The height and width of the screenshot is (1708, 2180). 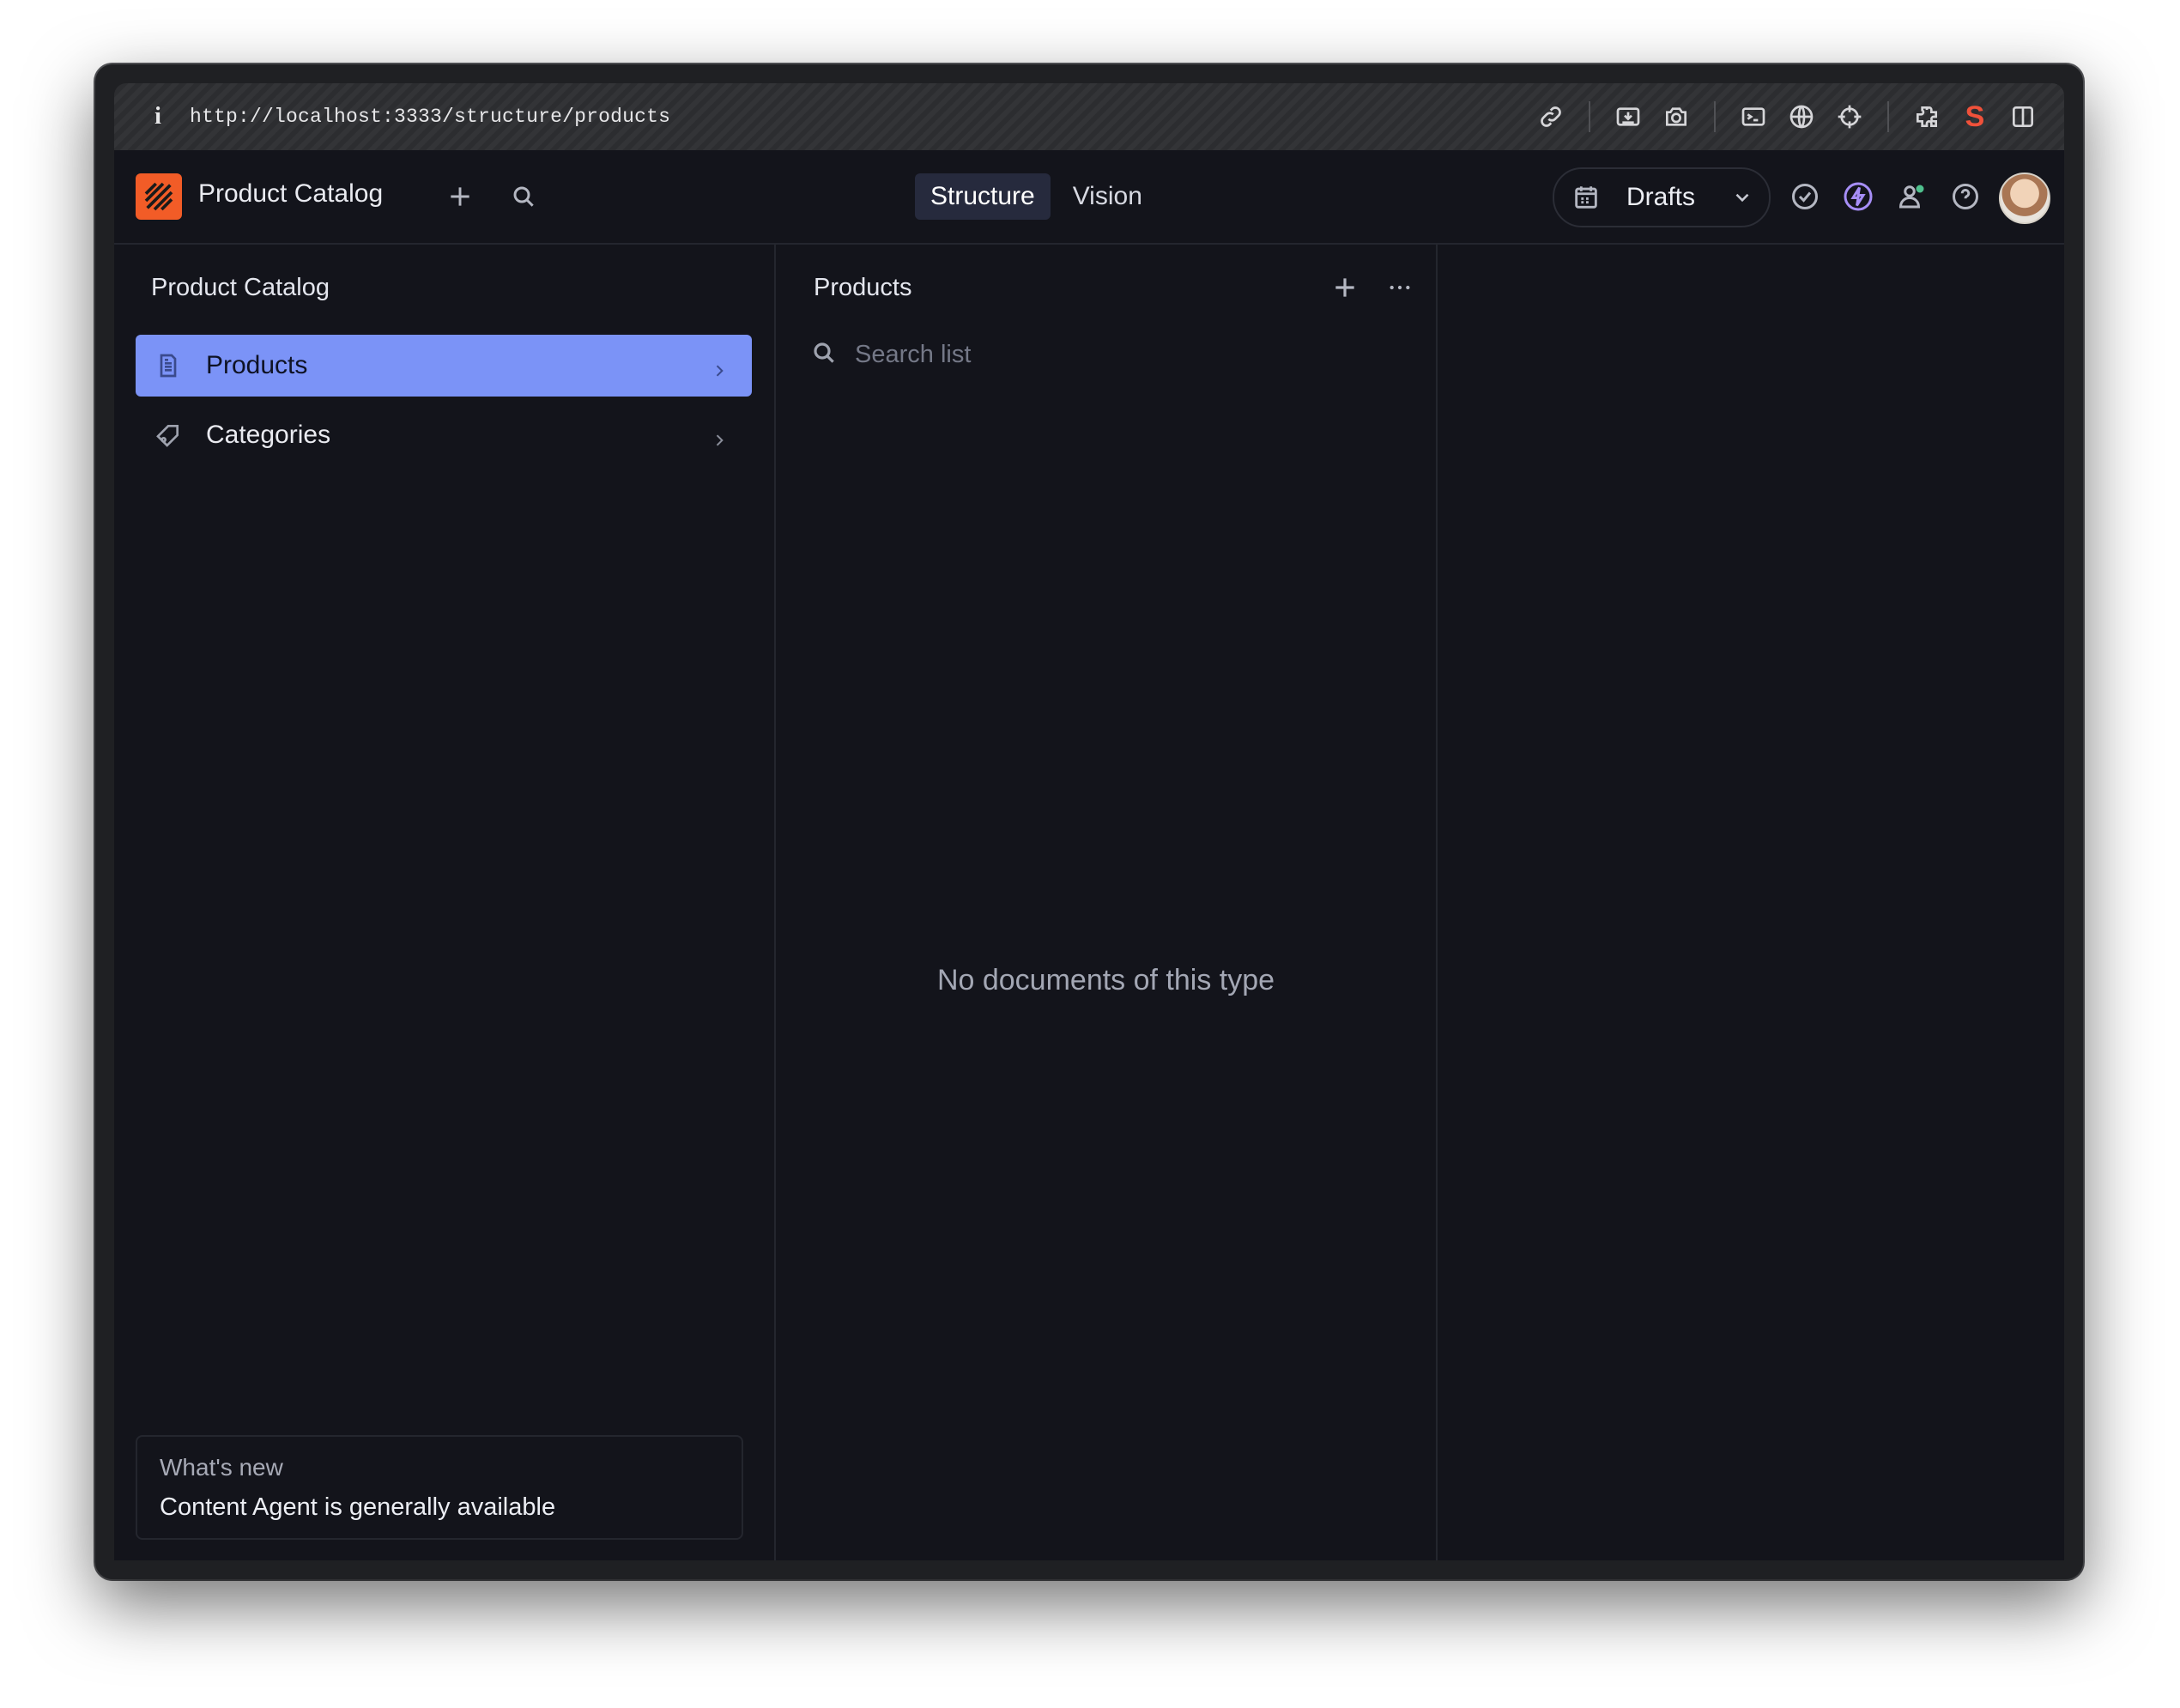 I want to click on add-document-icon, so click(x=1345, y=288).